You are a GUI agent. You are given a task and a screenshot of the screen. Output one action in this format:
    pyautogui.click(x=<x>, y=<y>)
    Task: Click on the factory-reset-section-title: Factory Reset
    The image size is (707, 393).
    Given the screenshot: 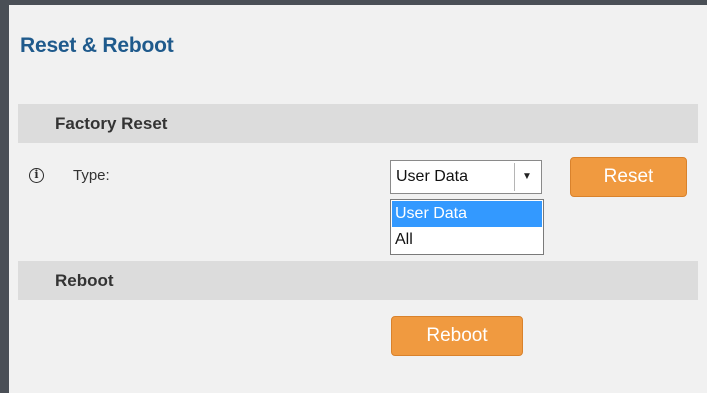 What is the action you would take?
    pyautogui.click(x=111, y=123)
    